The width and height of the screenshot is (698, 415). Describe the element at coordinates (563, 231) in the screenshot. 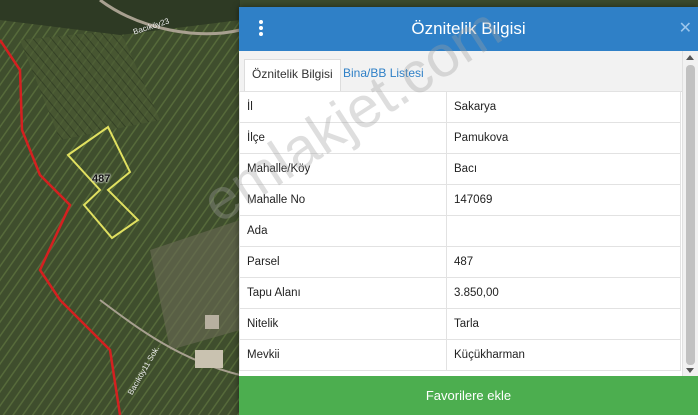

I see `row-value` at that location.